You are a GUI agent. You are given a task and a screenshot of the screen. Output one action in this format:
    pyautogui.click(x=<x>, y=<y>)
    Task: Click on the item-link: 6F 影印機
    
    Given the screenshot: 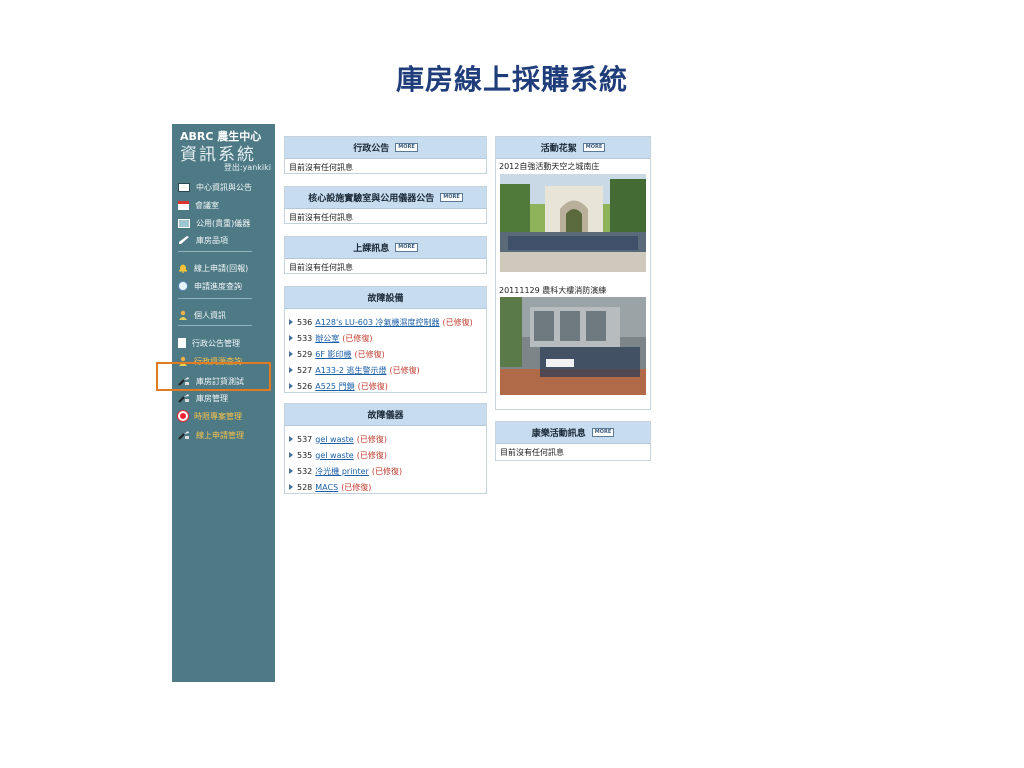 What is the action you would take?
    pyautogui.click(x=333, y=354)
    